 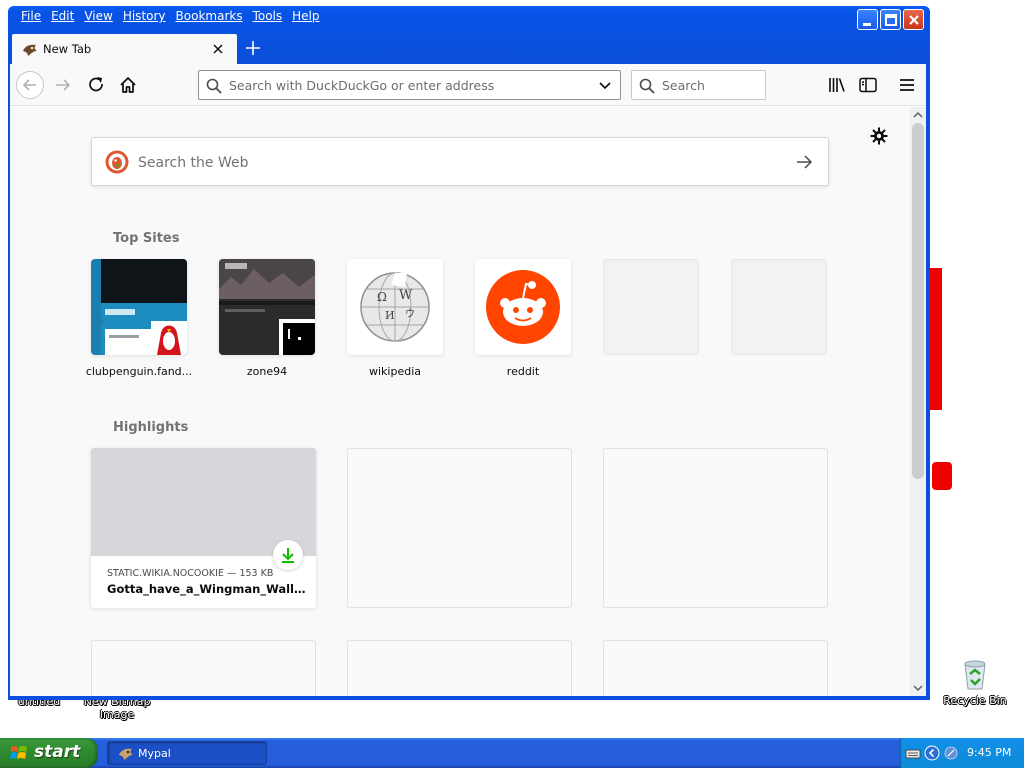 I want to click on highlights-heading: Highlights, so click(x=151, y=427).